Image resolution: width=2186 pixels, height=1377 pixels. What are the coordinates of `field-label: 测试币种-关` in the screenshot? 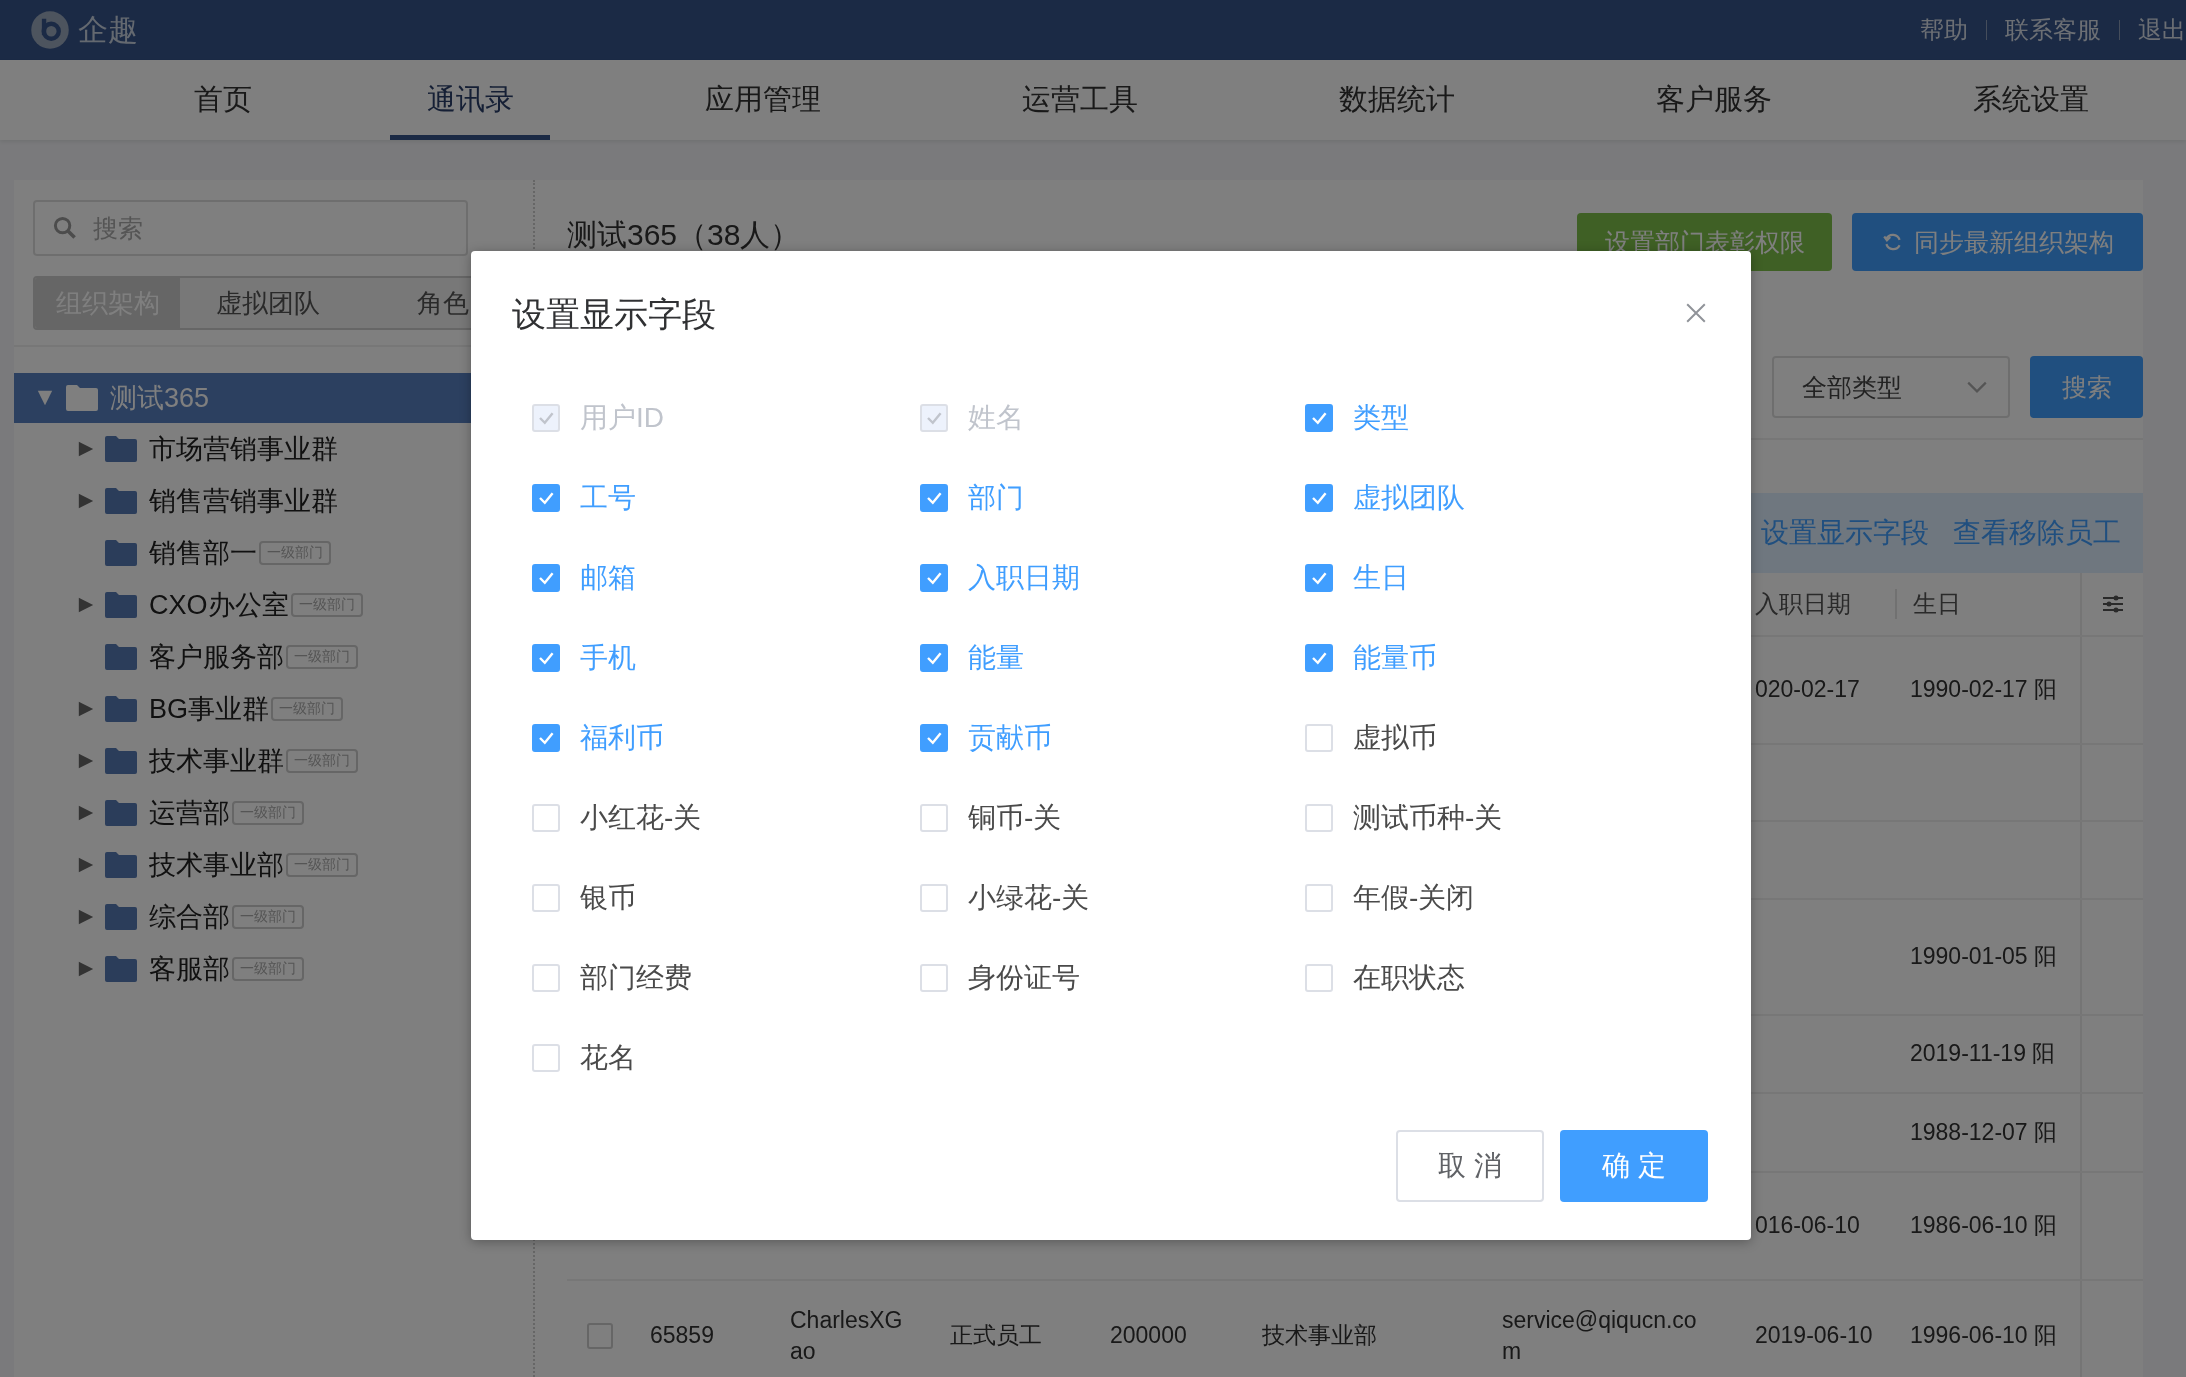 It's located at (1428, 818).